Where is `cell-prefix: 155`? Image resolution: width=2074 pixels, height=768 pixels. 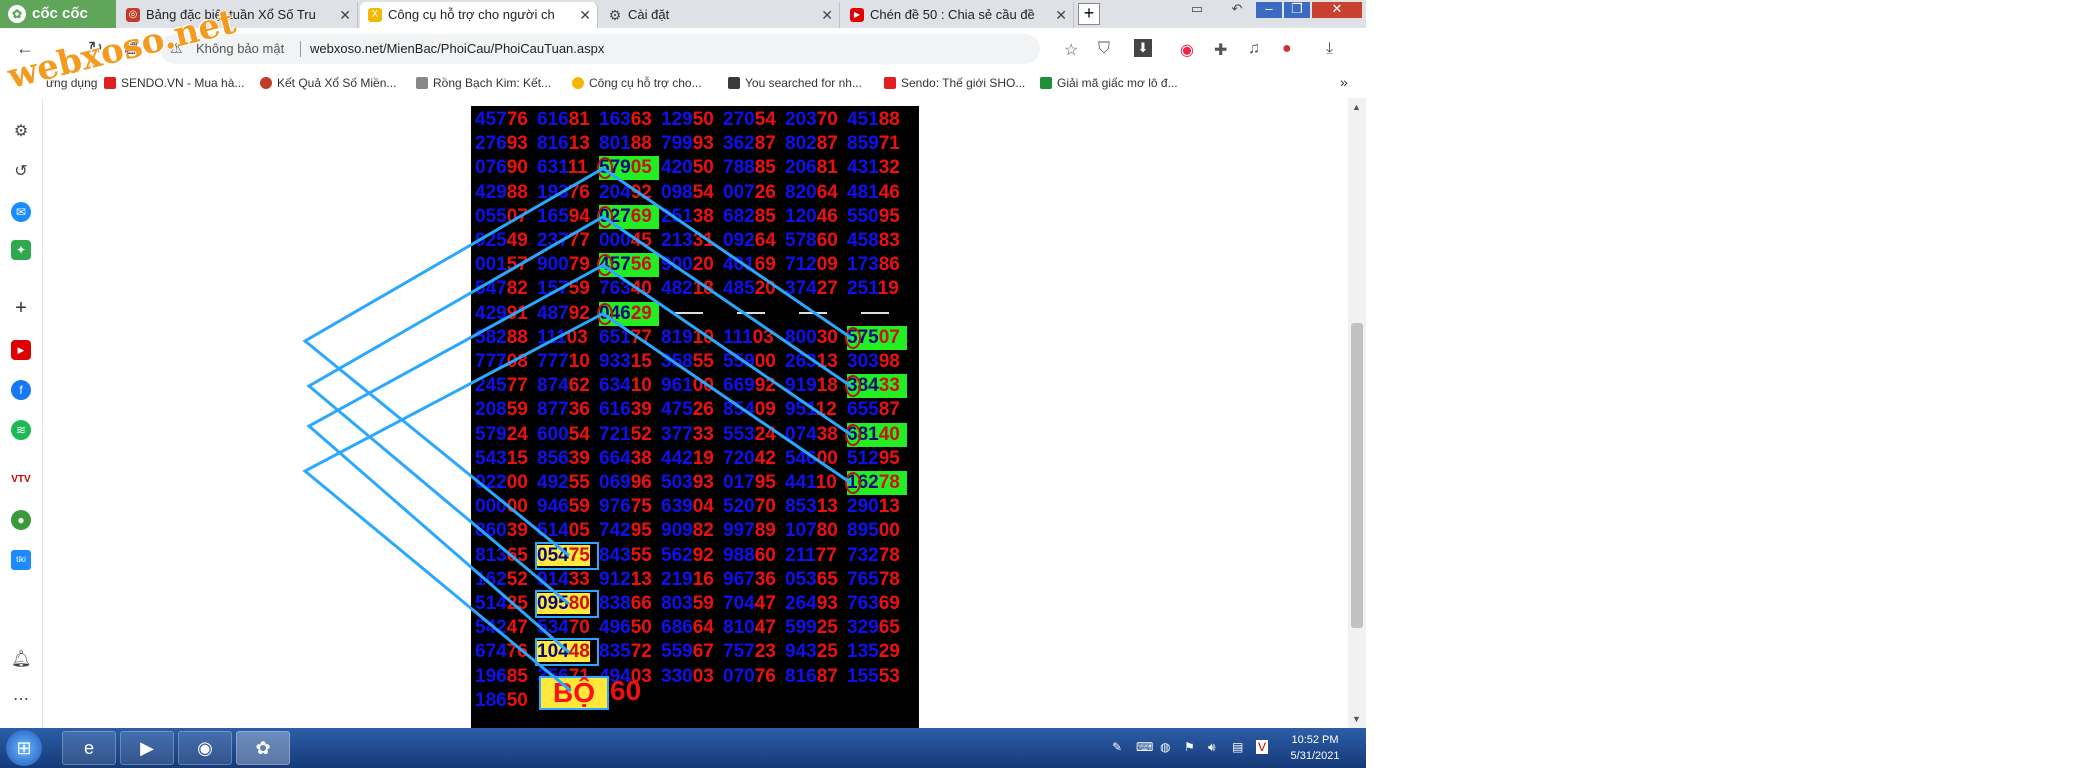 cell-prefix: 155 is located at coordinates (863, 676).